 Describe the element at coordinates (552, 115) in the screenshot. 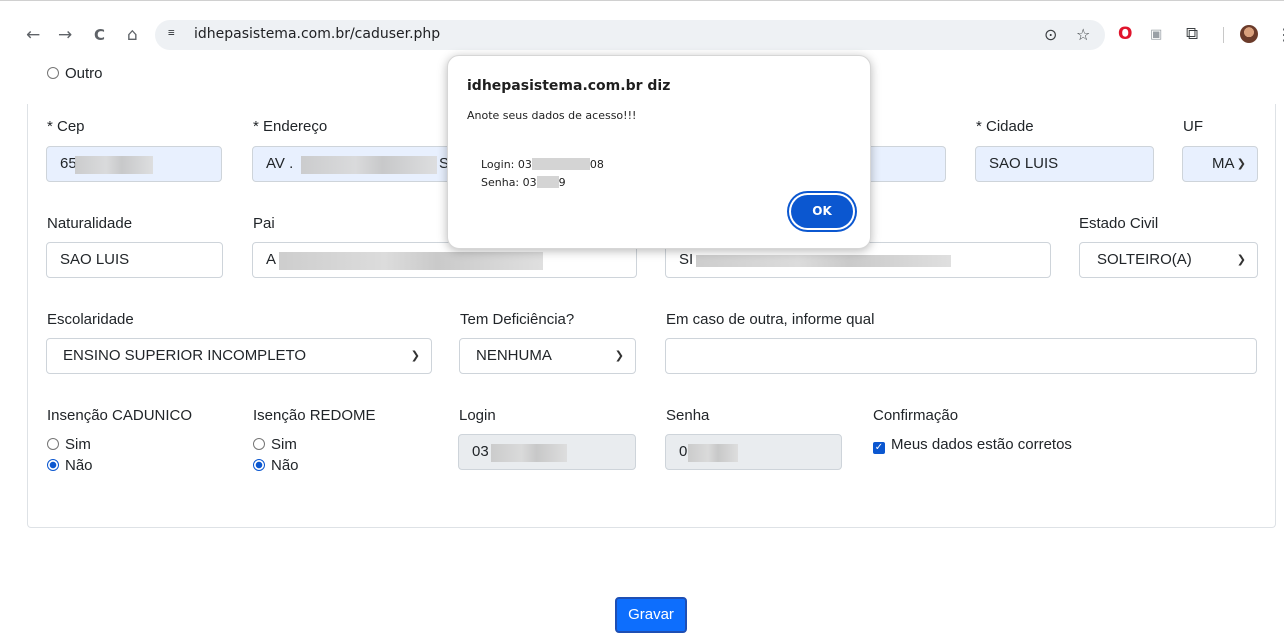

I see `dialog-message: Anote seus dados de acesso!!!` at that location.